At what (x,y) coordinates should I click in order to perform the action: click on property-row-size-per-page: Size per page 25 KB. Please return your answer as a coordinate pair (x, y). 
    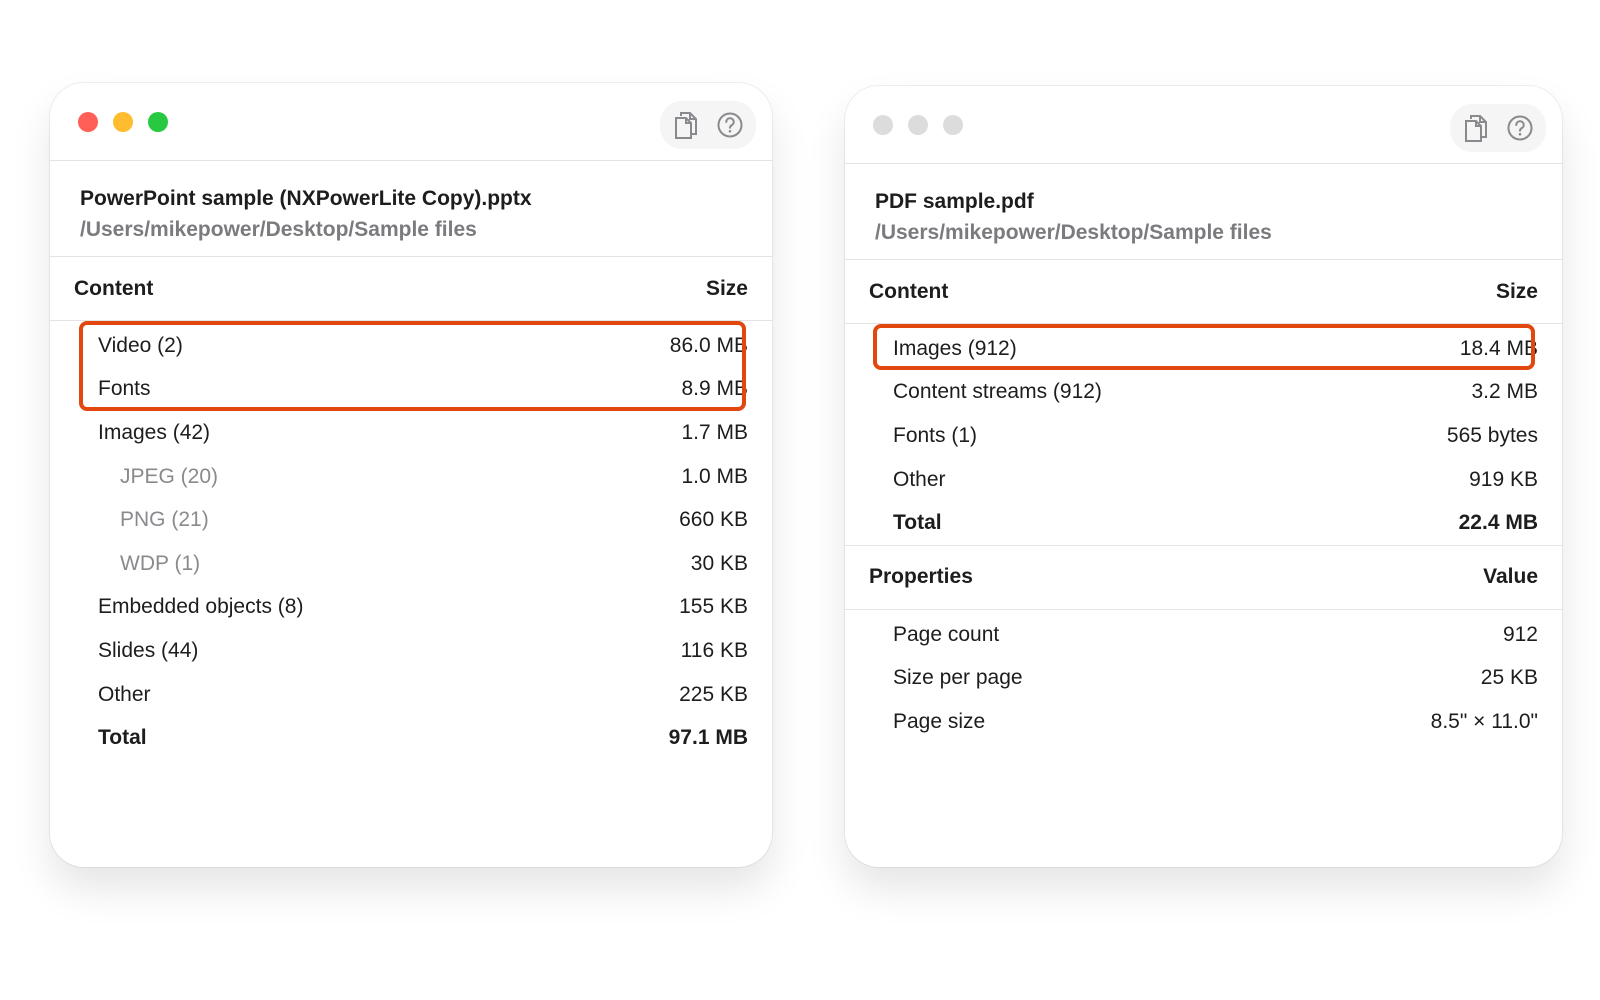
    Looking at the image, I should click on (1215, 678).